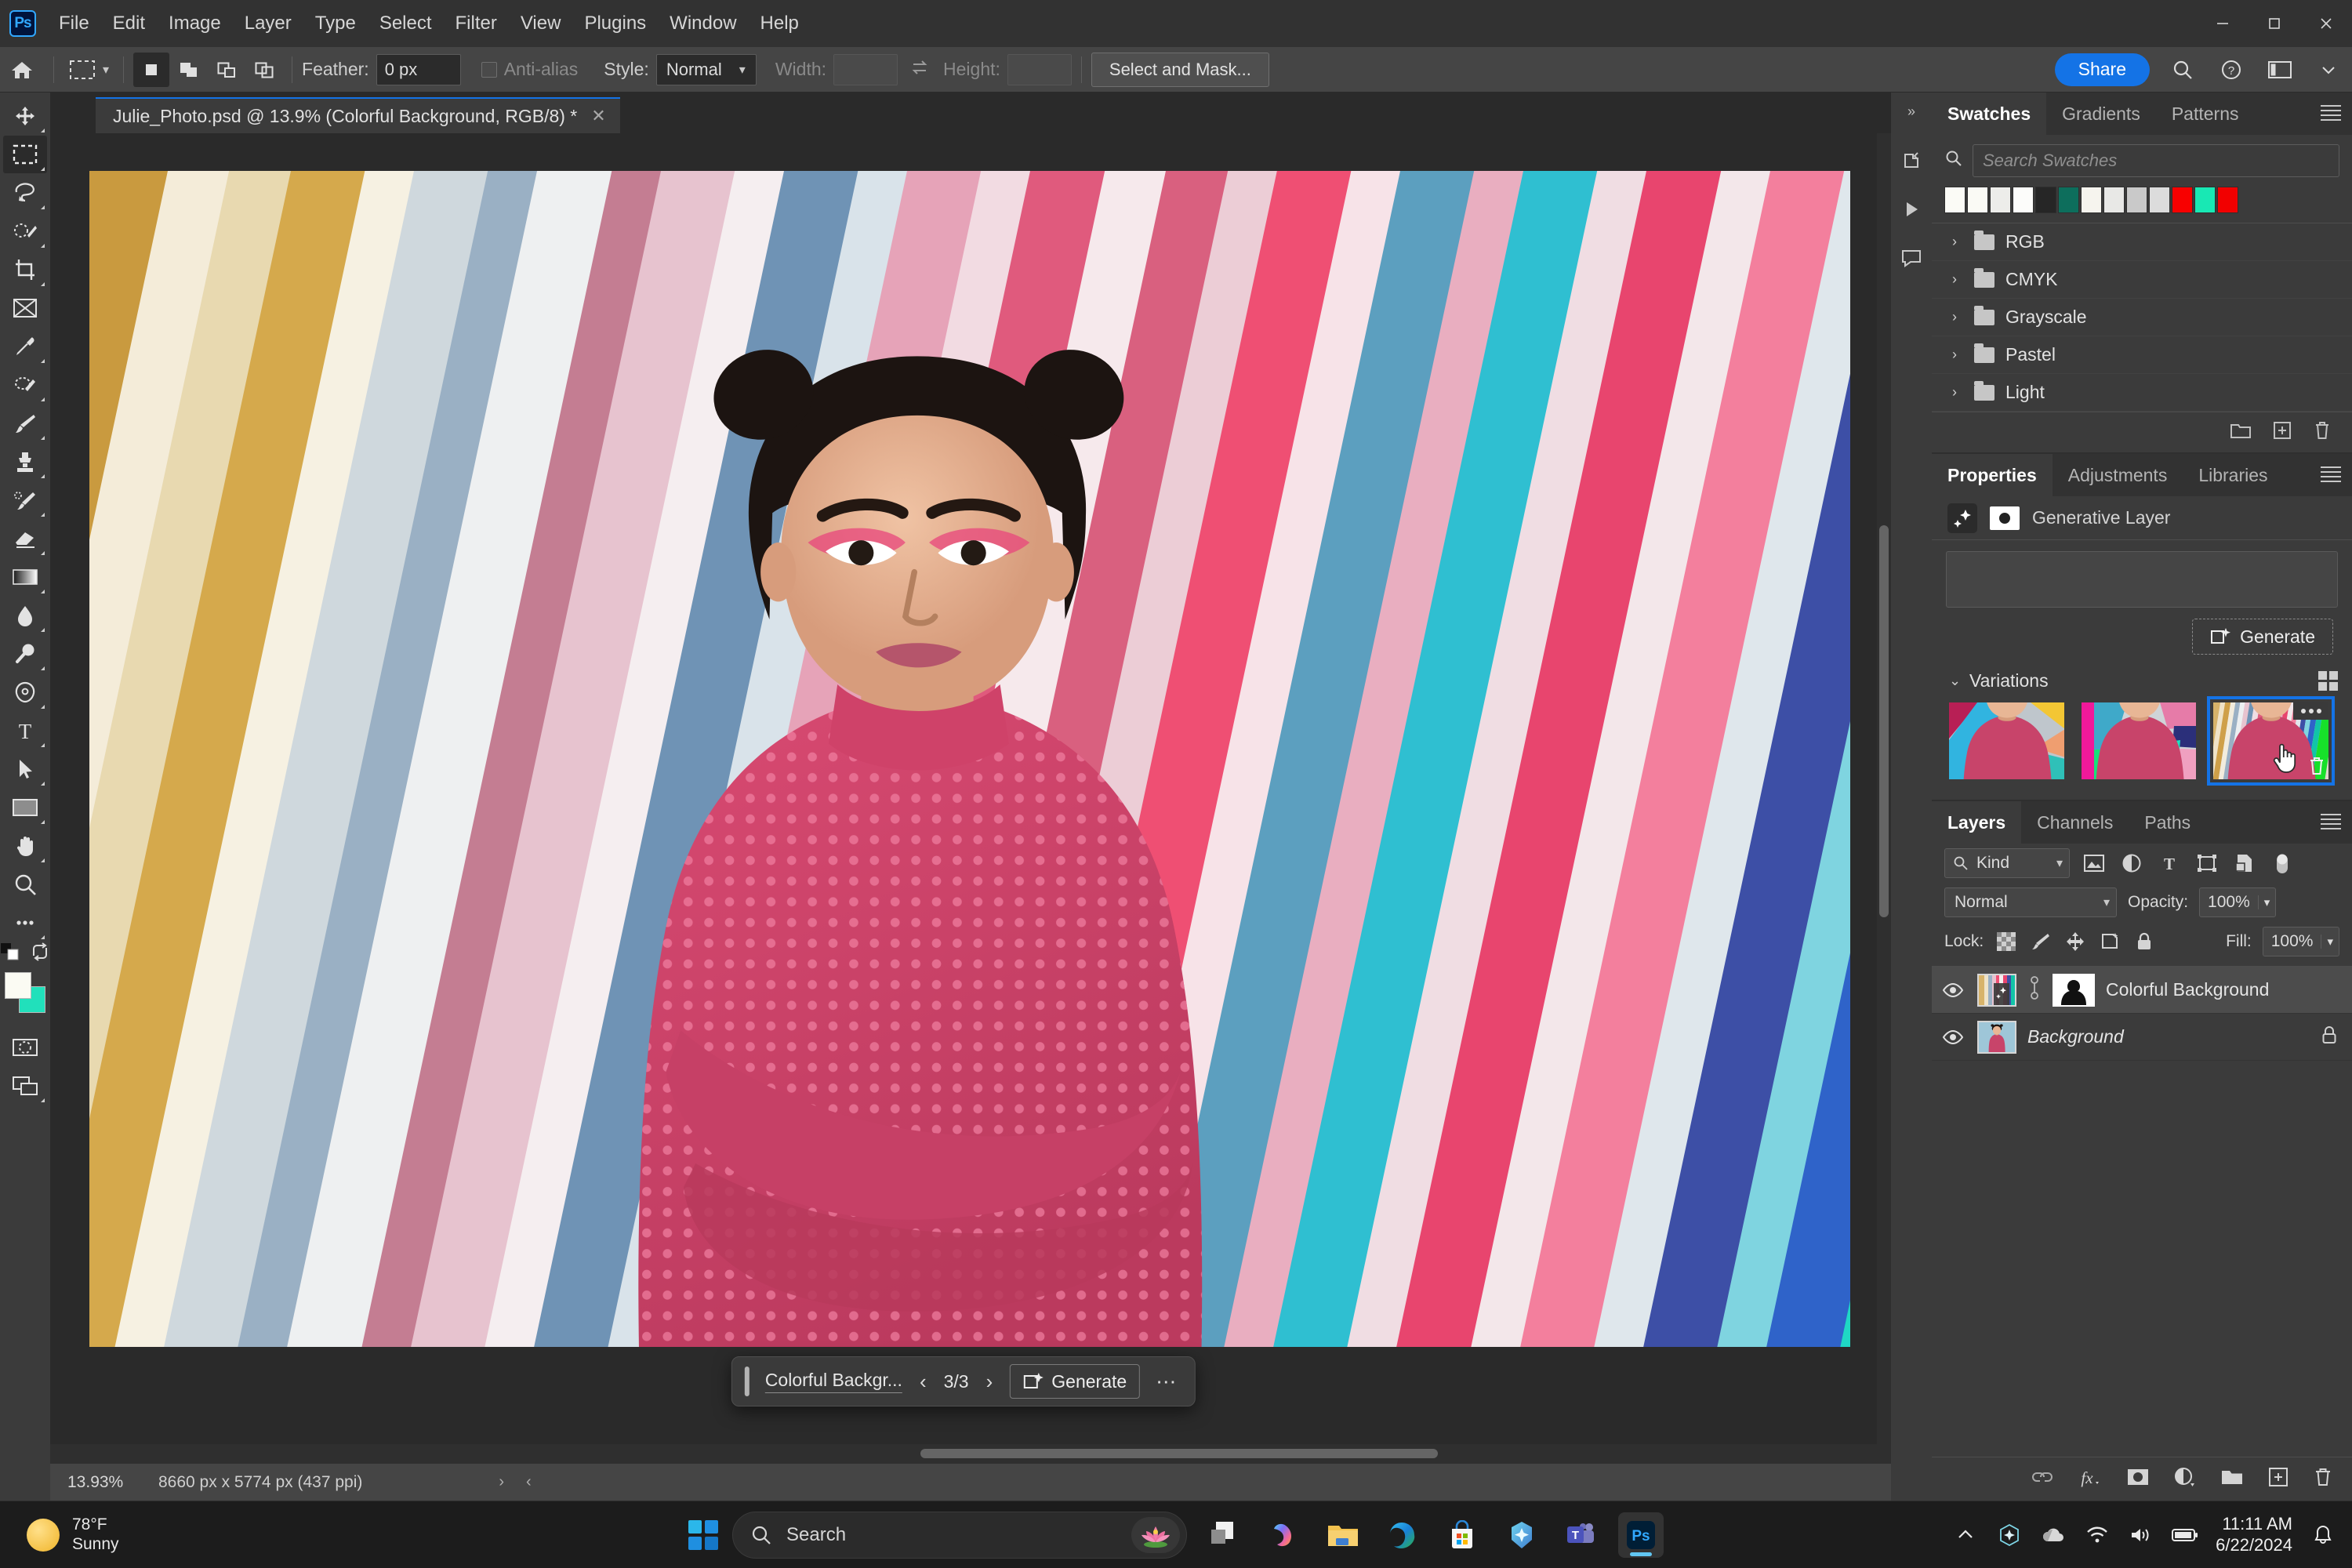  What do you see at coordinates (335, 23) in the screenshot?
I see `menu-type: Type` at bounding box center [335, 23].